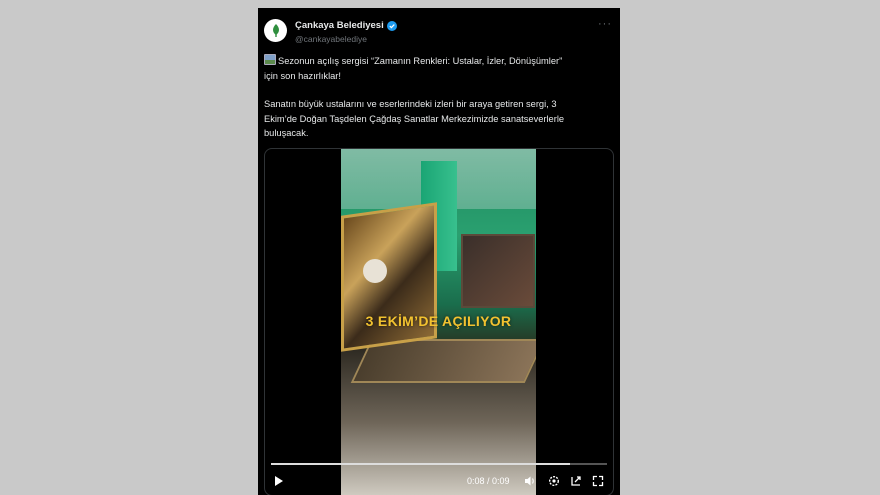 This screenshot has height=495, width=880. I want to click on more-options-icon: ···, so click(605, 24).